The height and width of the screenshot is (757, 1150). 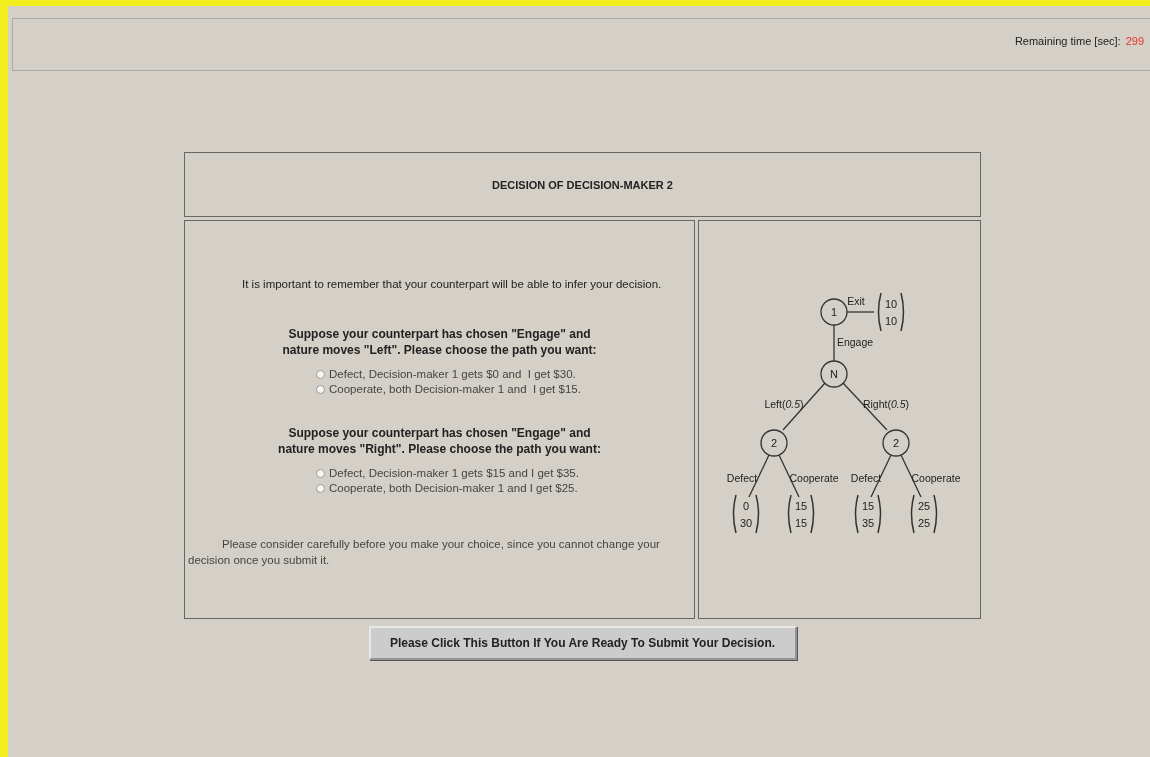 I want to click on question-prompt: nature moves "Left". Please choose the path you want:, so click(x=439, y=350).